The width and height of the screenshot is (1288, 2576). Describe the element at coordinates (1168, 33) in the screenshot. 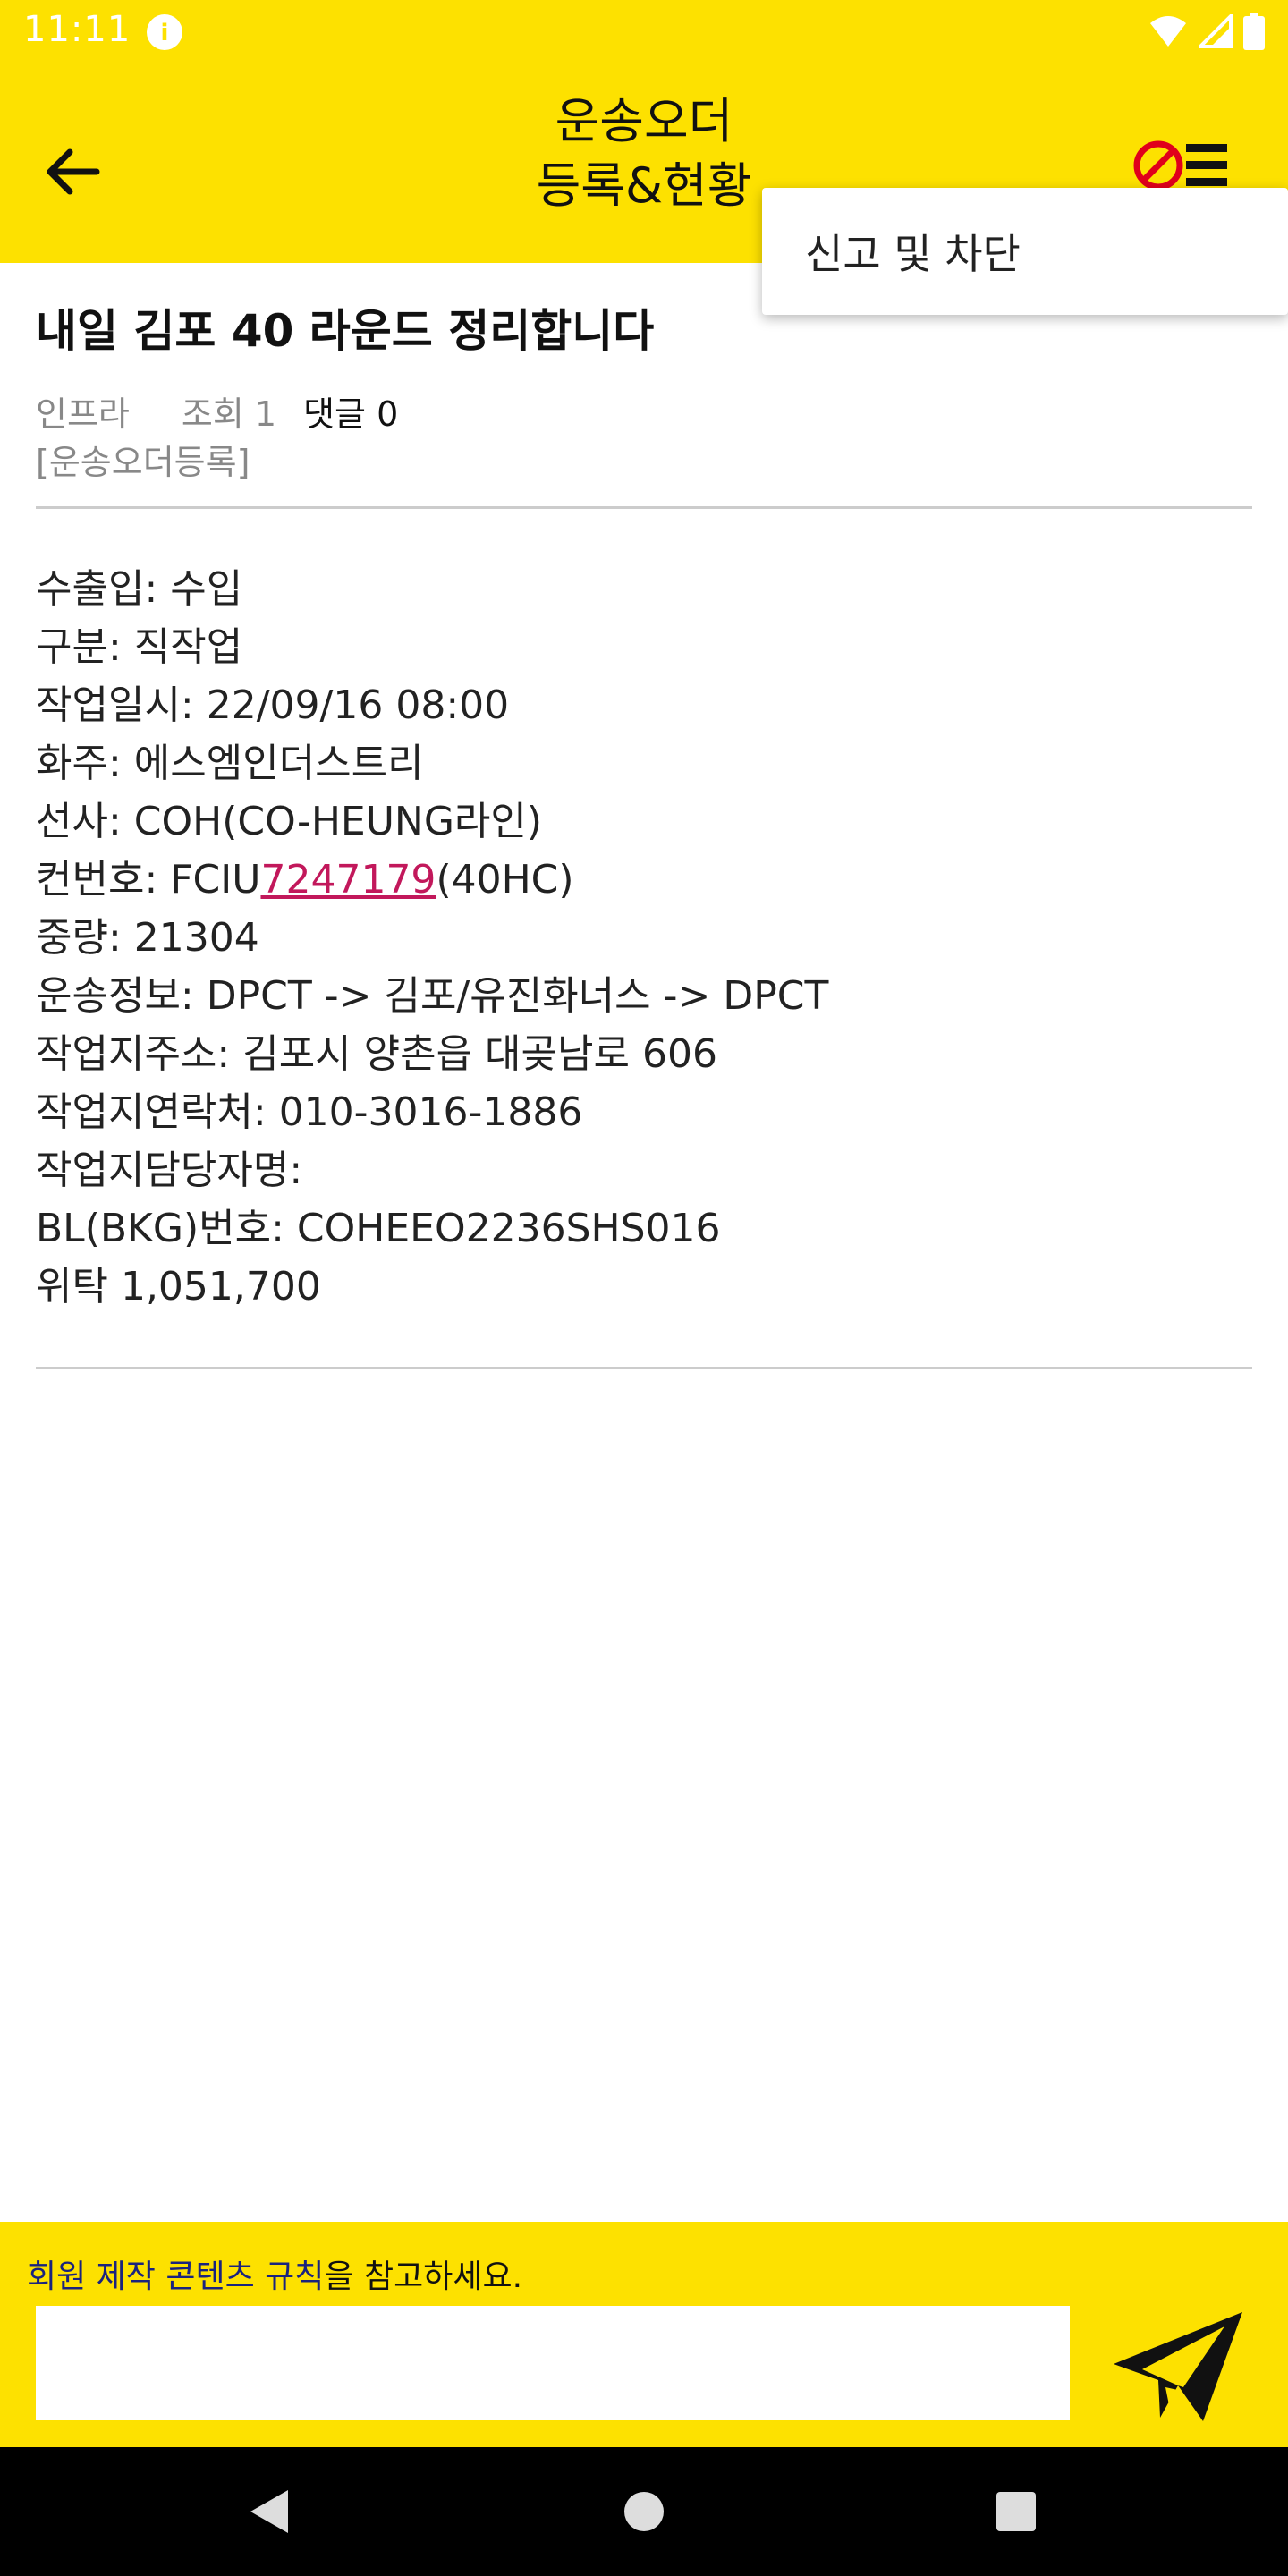

I see `wifi-icon` at that location.